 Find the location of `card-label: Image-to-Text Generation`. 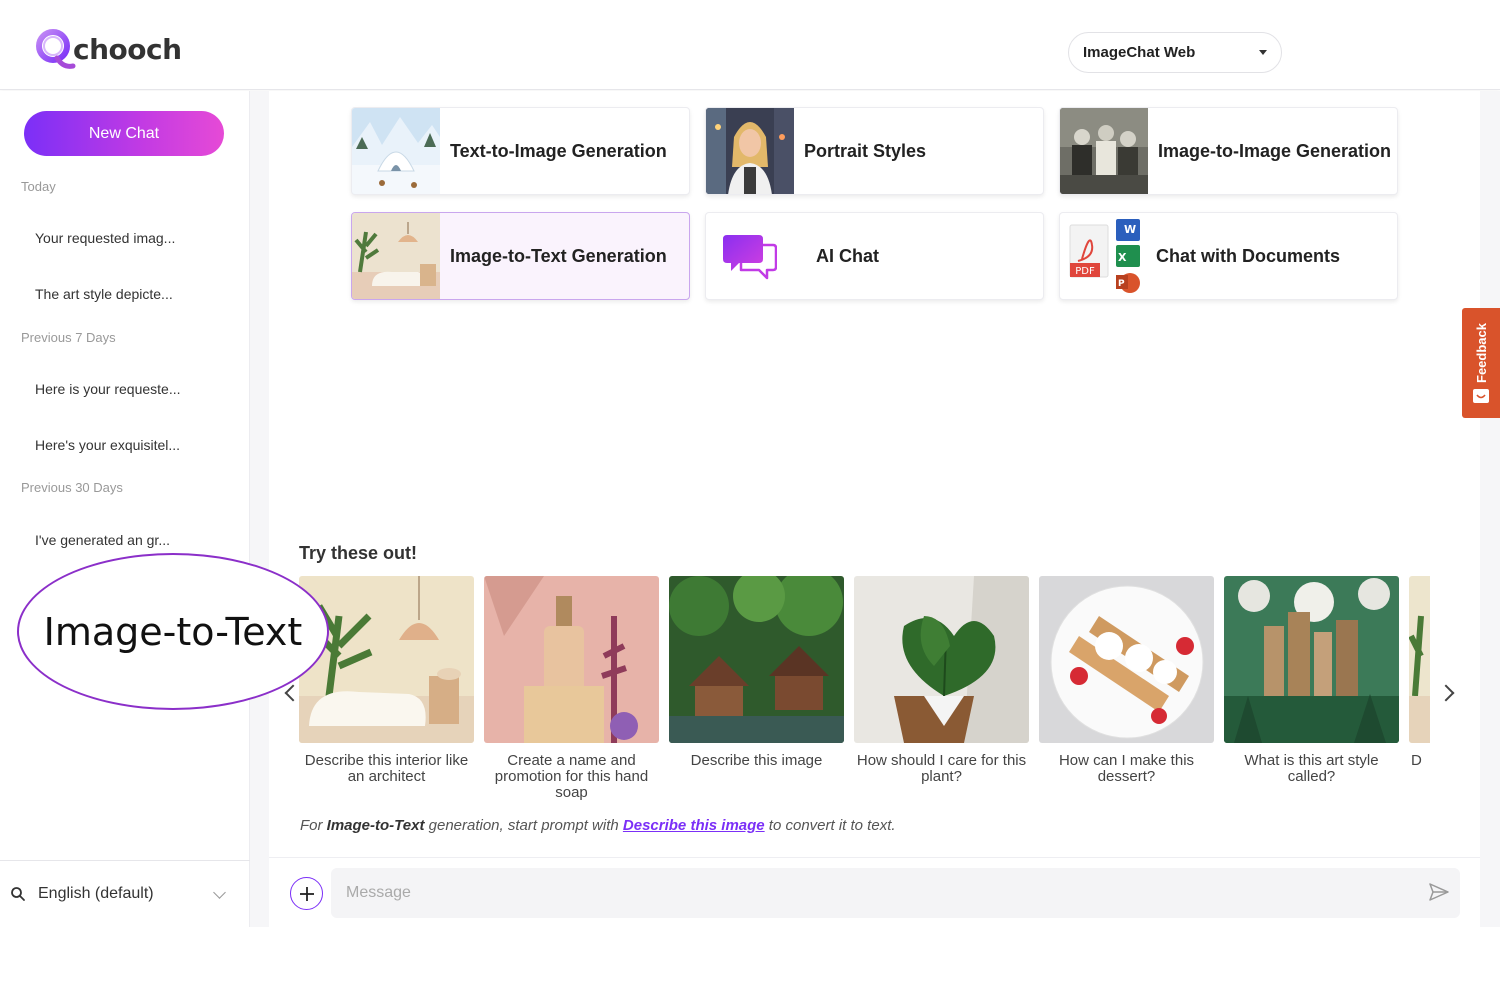

card-label: Image-to-Text Generation is located at coordinates (558, 255).